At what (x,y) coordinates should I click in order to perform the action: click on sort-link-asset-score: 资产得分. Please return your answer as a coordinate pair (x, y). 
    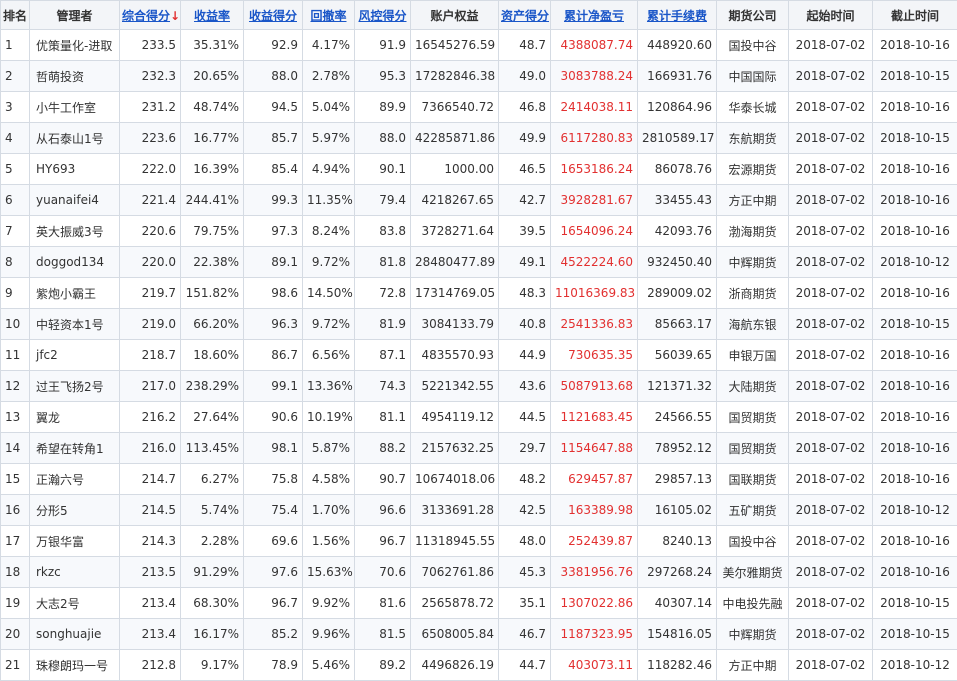
    Looking at the image, I should click on (525, 16).